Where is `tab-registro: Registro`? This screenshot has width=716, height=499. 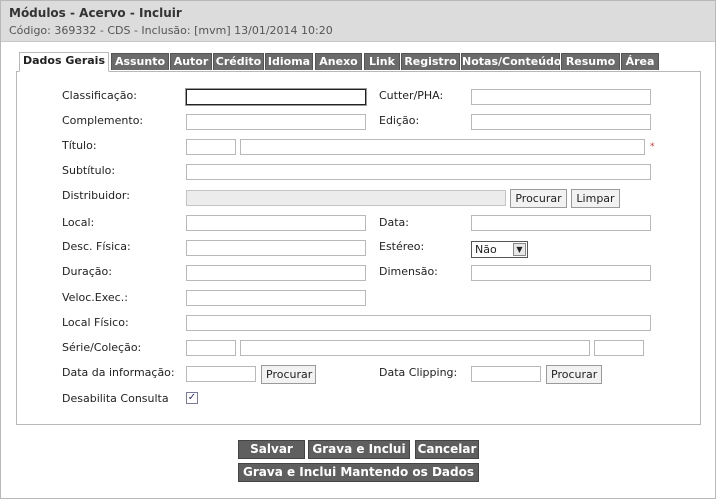
tab-registro: Registro is located at coordinates (430, 61).